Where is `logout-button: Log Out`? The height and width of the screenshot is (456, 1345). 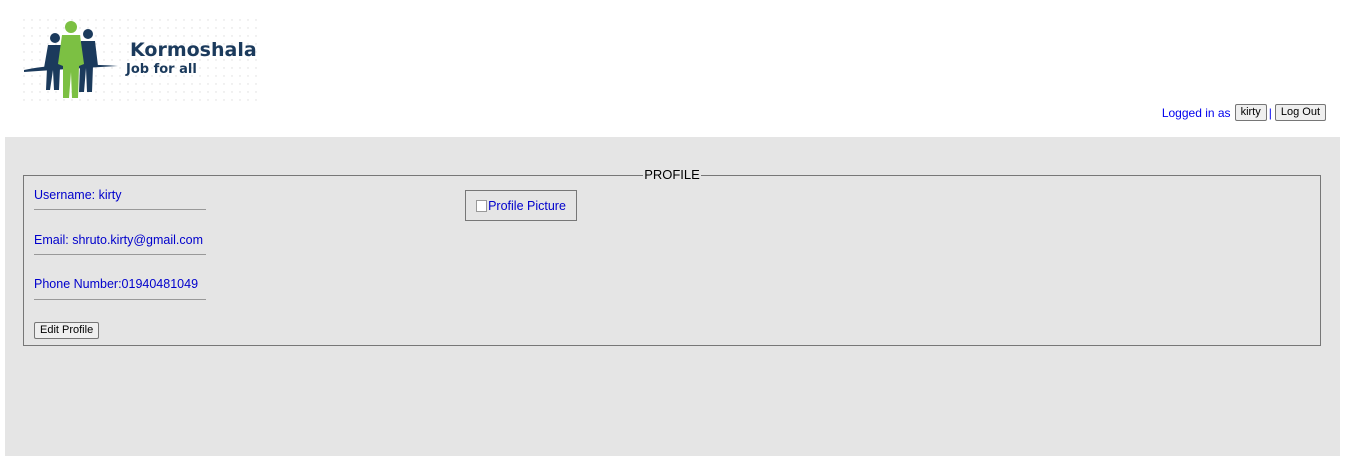
logout-button: Log Out is located at coordinates (1300, 112).